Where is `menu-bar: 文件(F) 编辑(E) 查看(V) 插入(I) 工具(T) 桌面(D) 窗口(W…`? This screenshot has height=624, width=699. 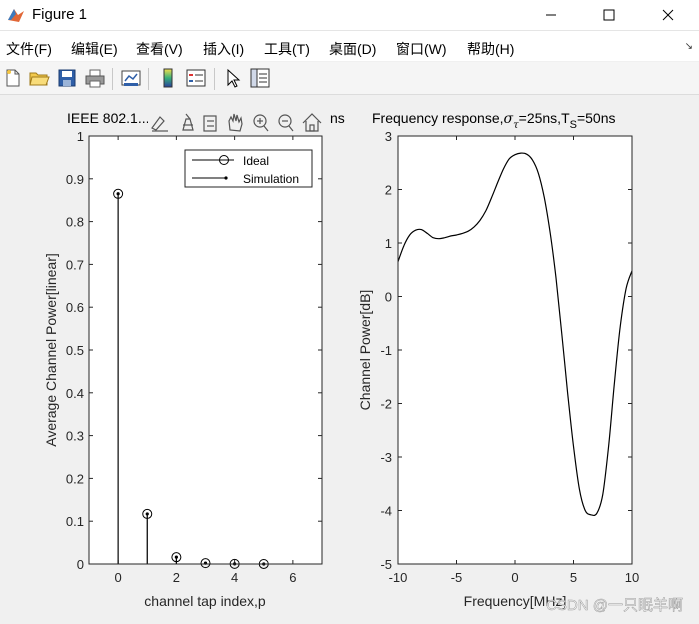
menu-bar: 文件(F) 编辑(E) 查看(V) 插入(I) 工具(T) 桌面(D) 窗口(W… is located at coordinates (349, 46).